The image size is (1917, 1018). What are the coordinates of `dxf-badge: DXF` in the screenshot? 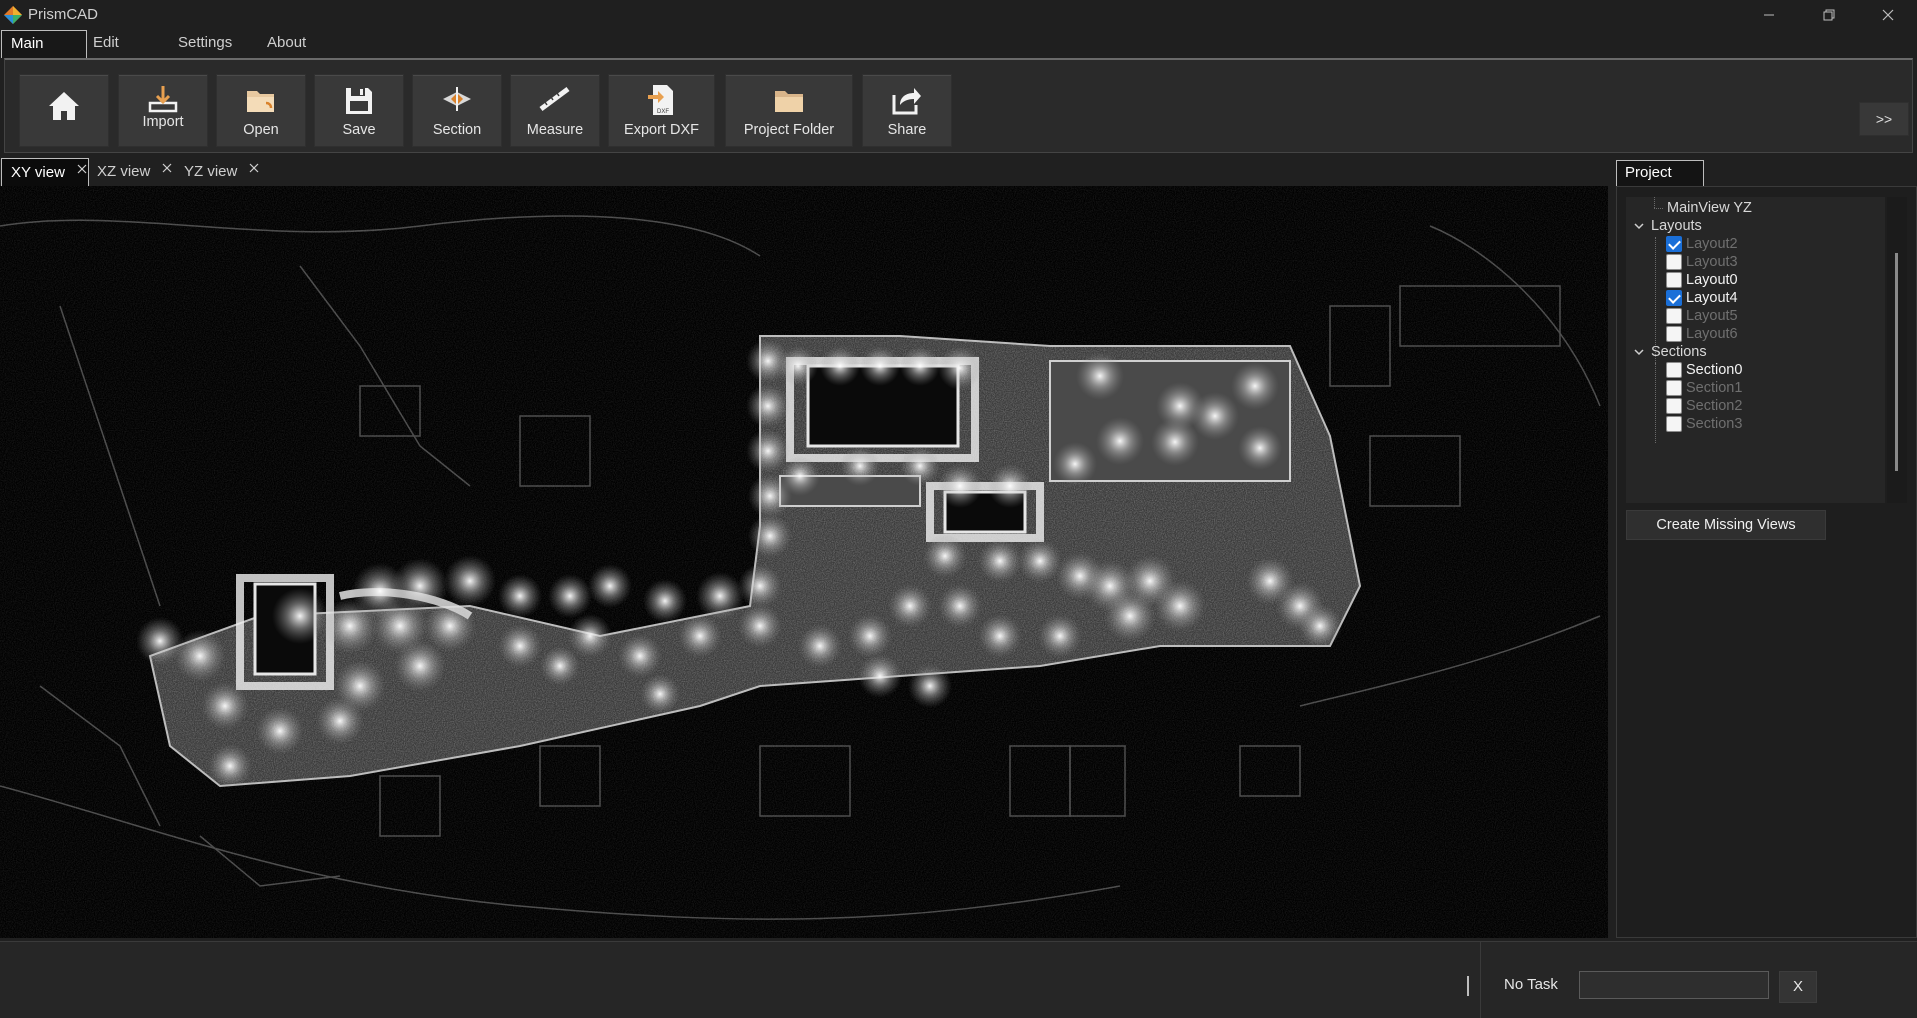 It's located at (663, 112).